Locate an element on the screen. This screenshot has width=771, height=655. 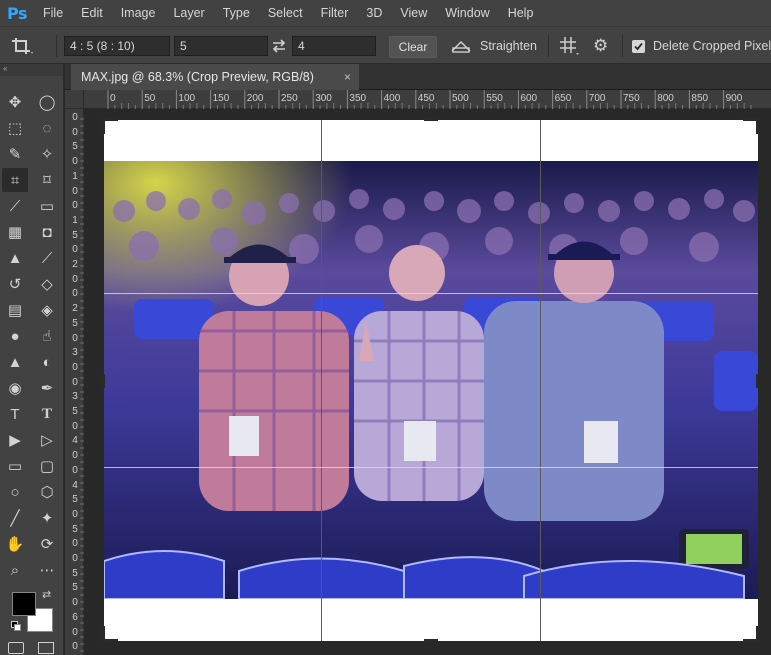
lasso-icon: ◯ is located at coordinates (47, 102).